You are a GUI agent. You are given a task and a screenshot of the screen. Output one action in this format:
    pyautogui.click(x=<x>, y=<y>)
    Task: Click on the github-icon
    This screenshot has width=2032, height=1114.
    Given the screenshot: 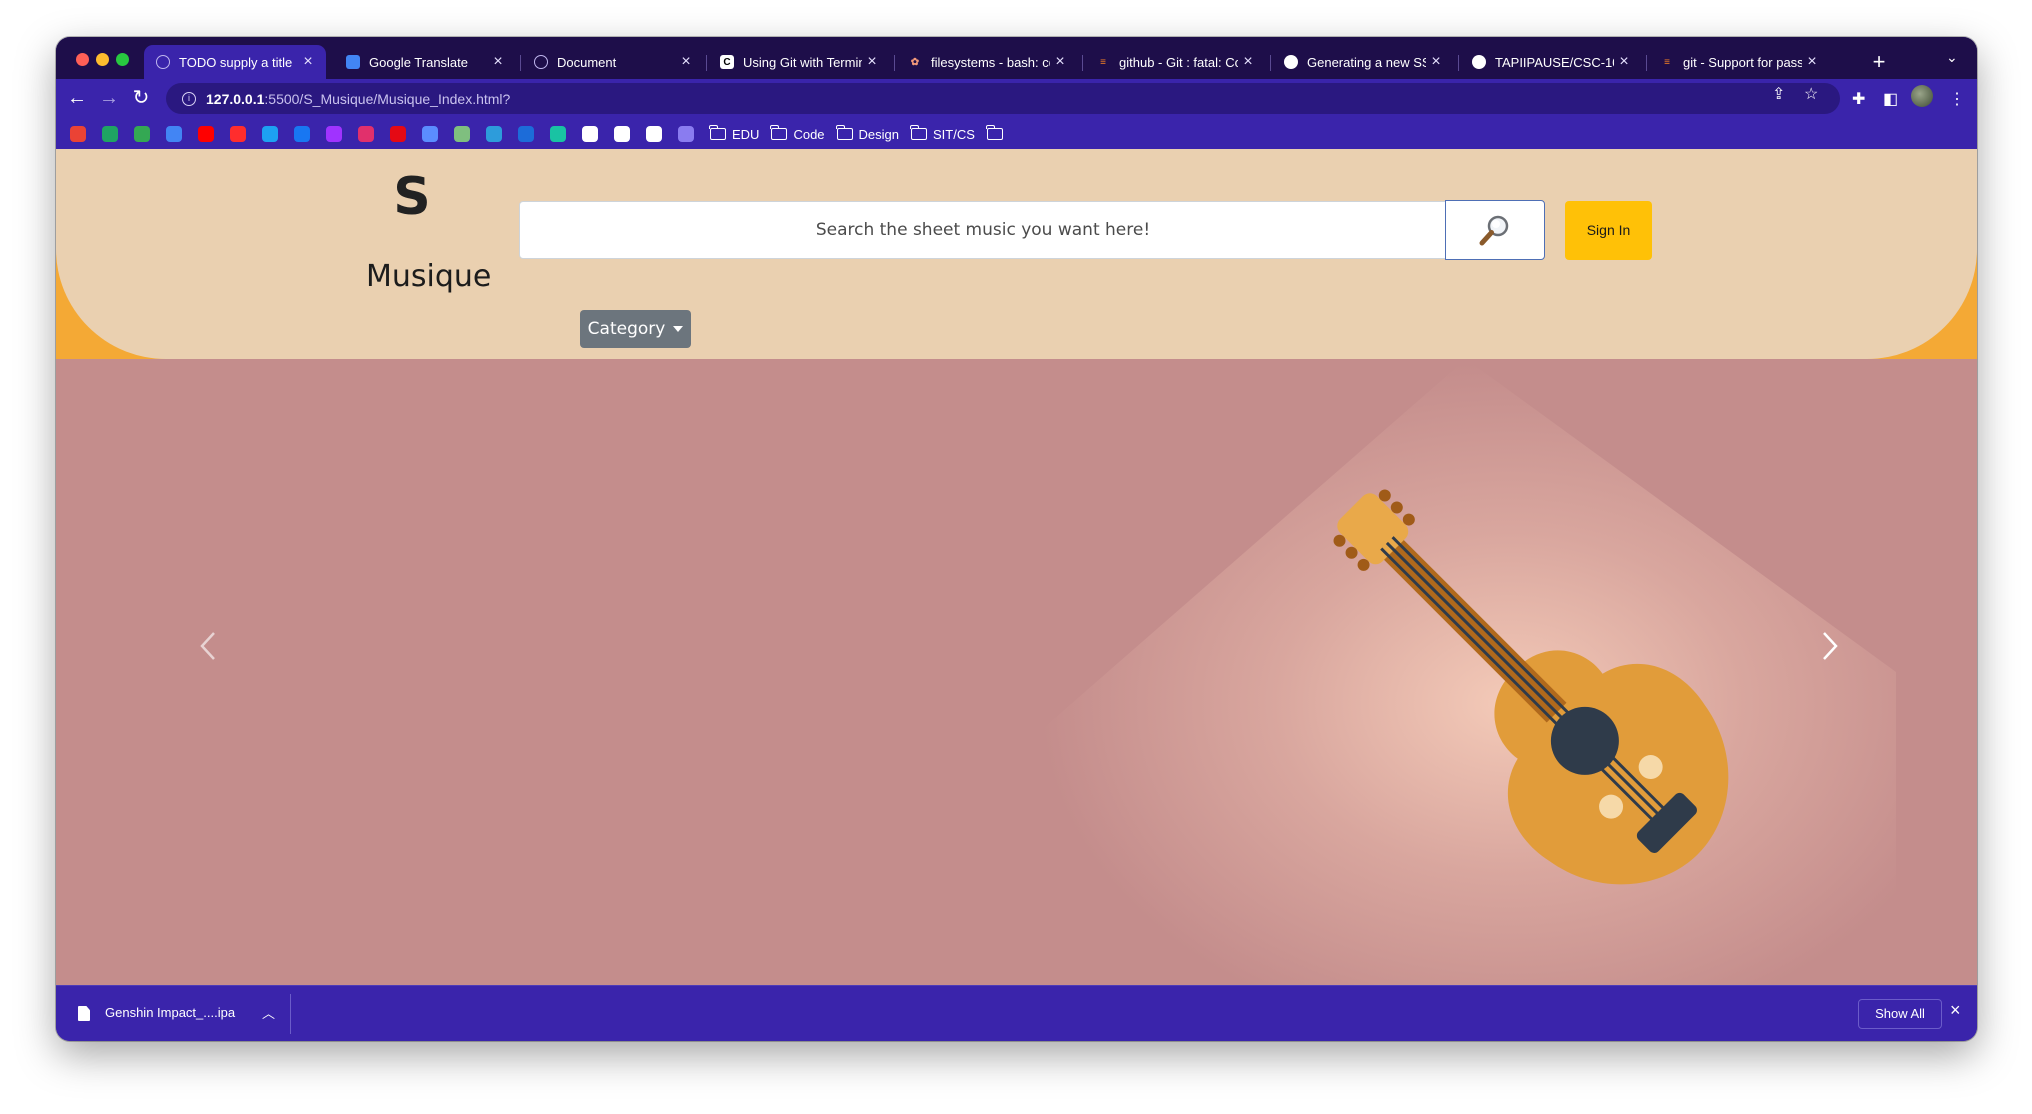 What is the action you would take?
    pyautogui.click(x=1291, y=62)
    